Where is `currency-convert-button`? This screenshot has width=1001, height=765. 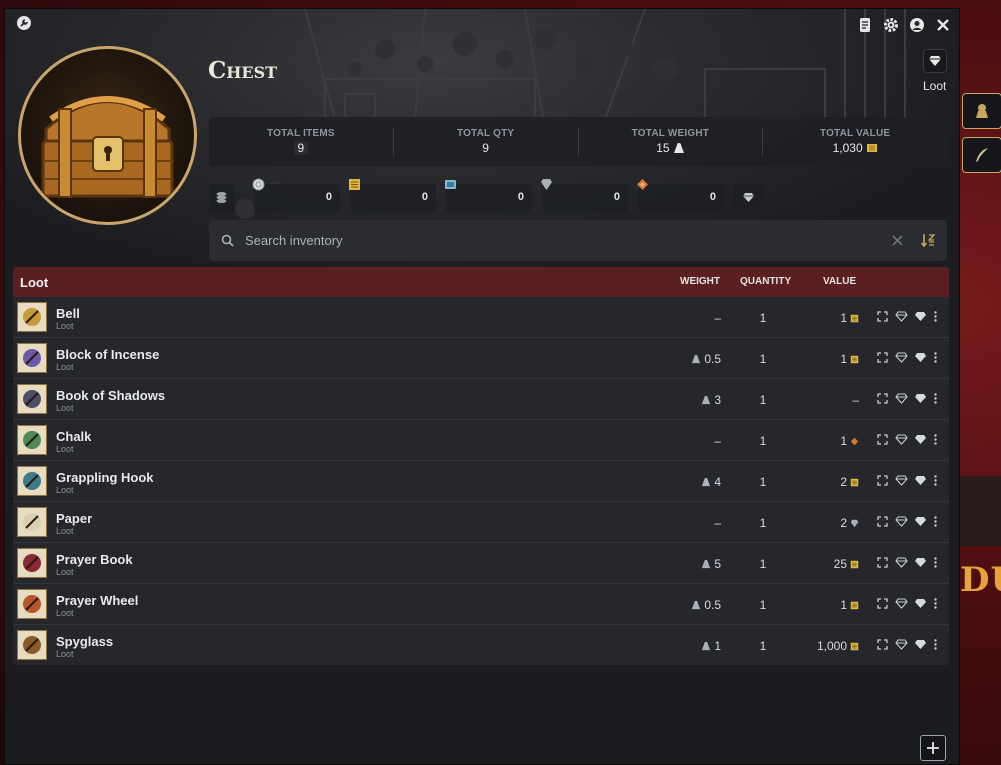 currency-convert-button is located at coordinates (222, 198).